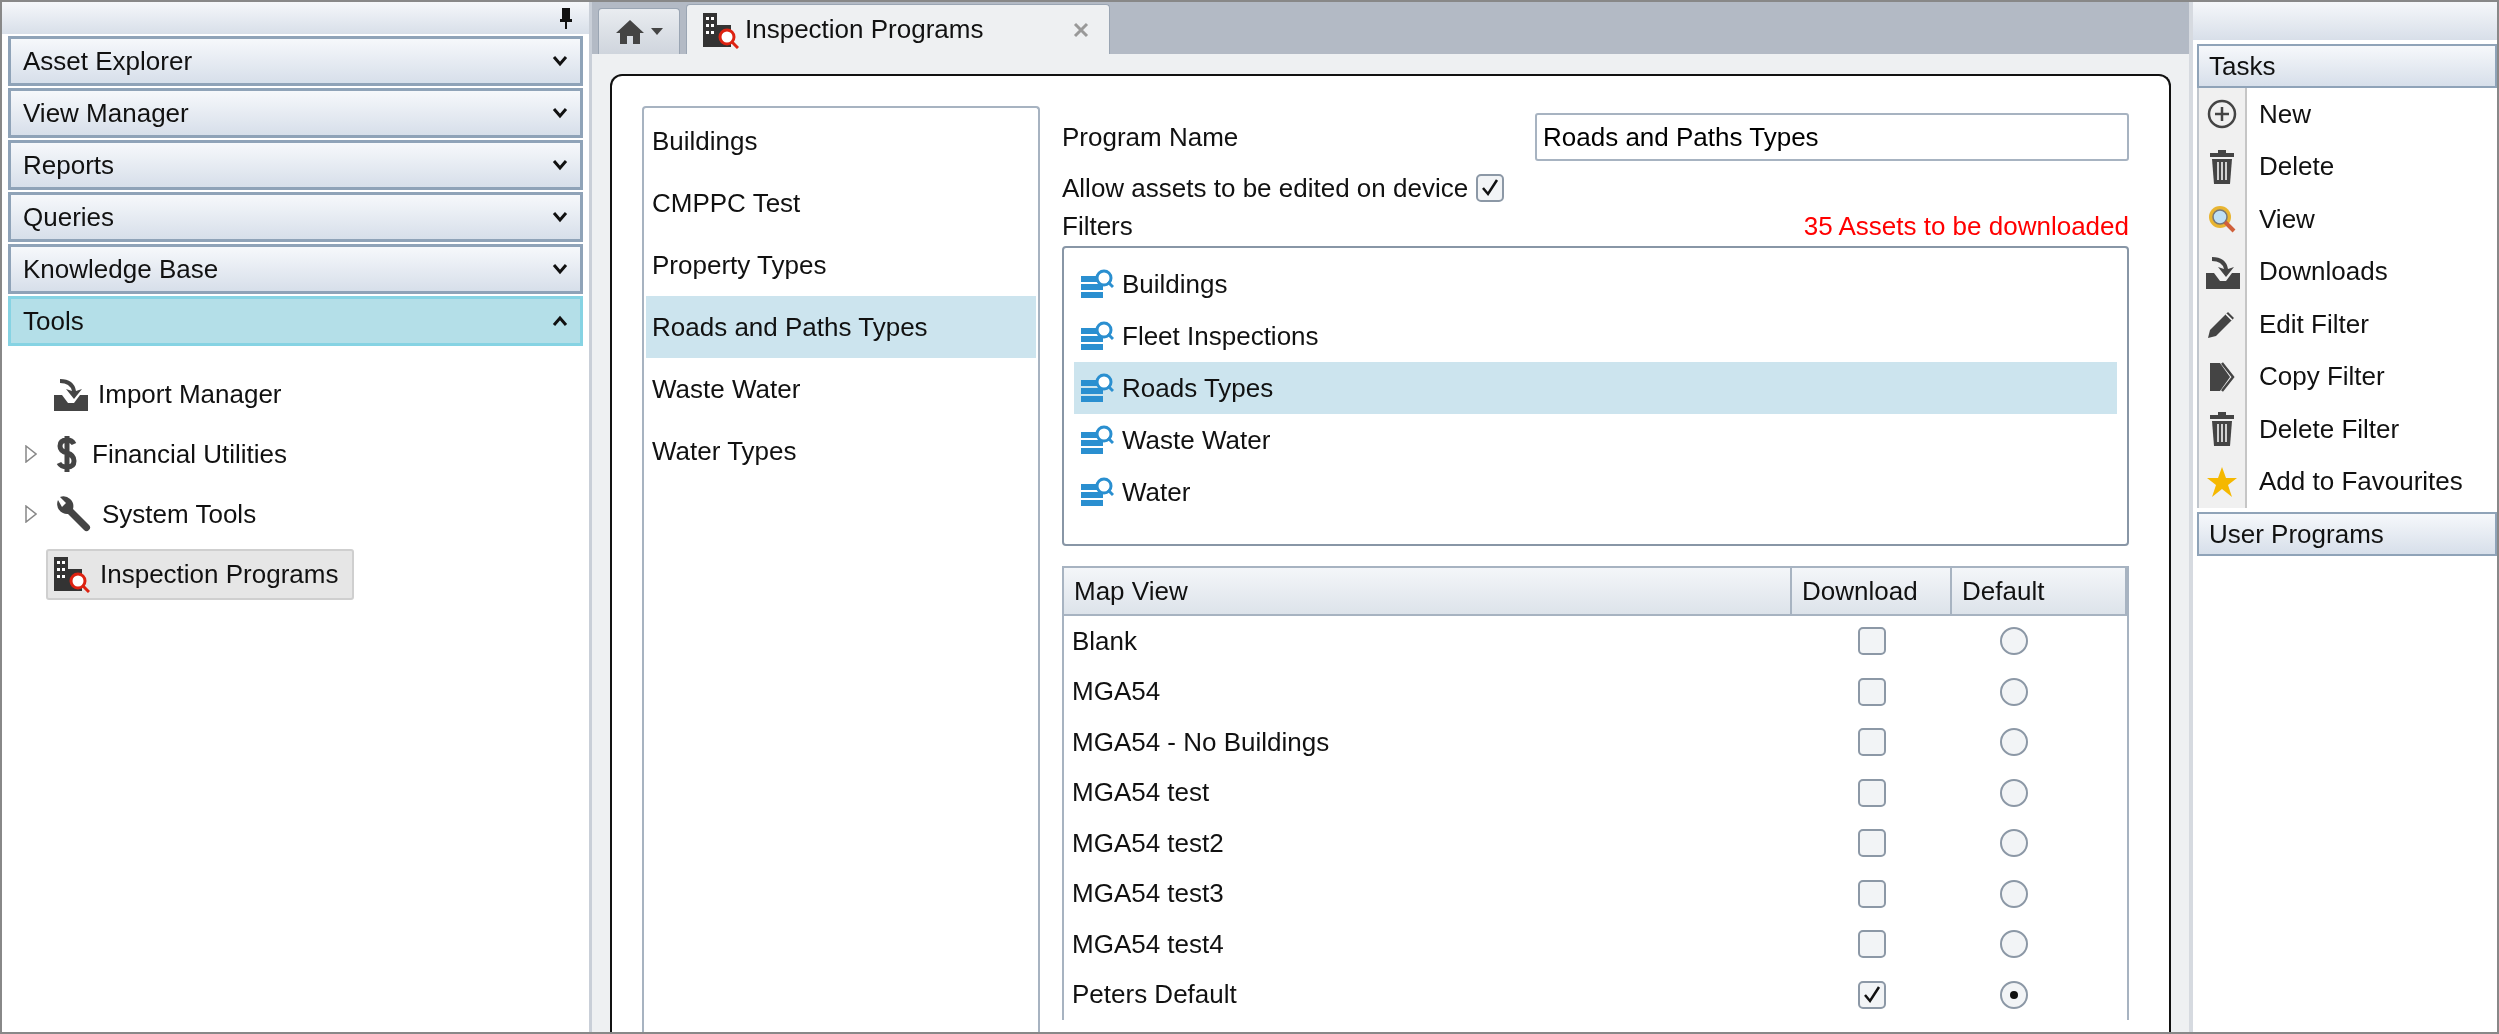 The height and width of the screenshot is (1034, 2499). I want to click on column-header: Map View, so click(1428, 591).